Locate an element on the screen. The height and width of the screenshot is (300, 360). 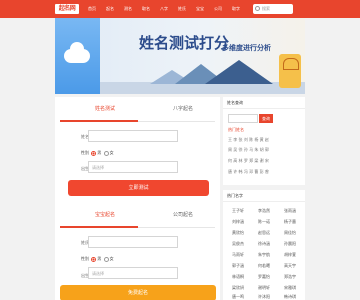
name-item: 王子轩 is located at coordinates (238, 211).